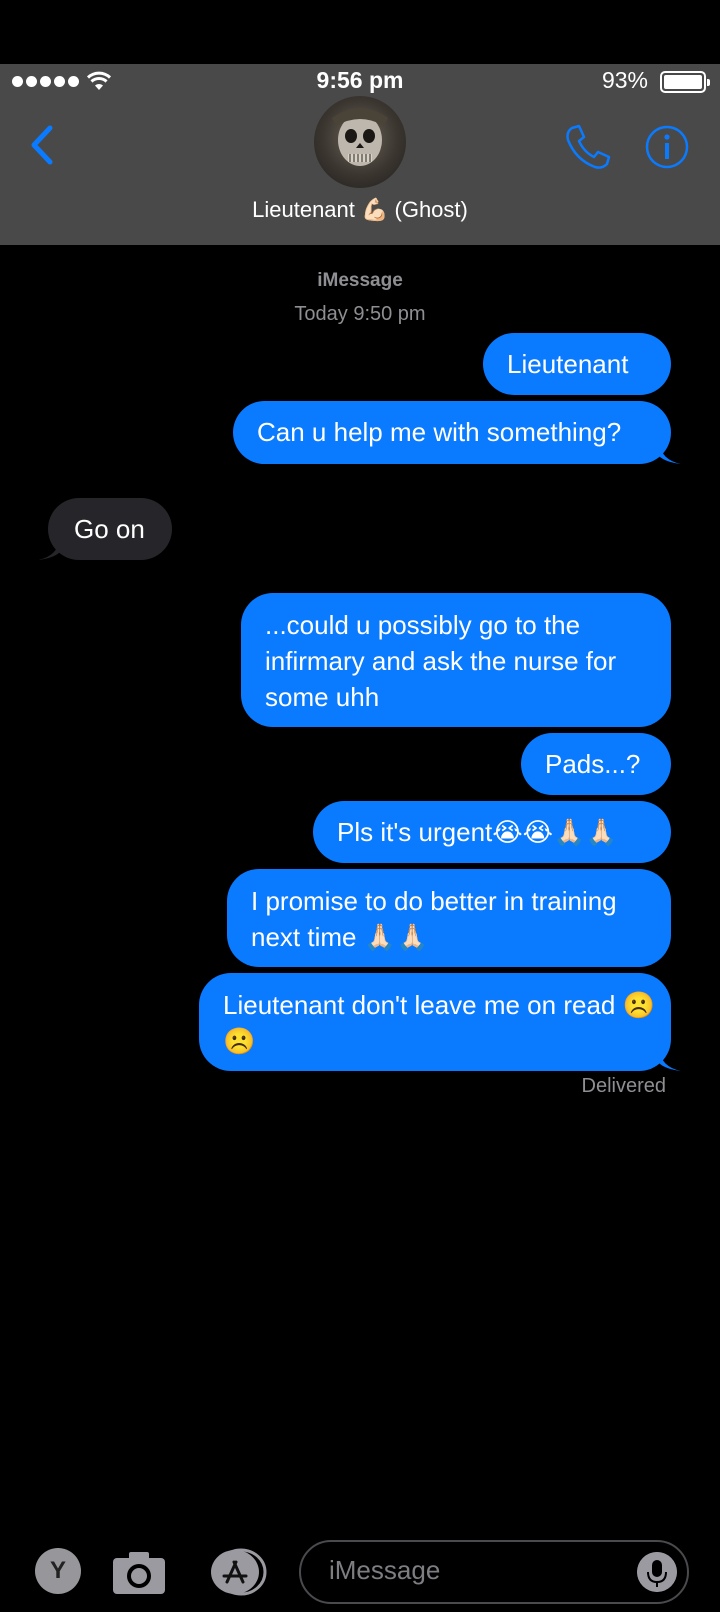  What do you see at coordinates (624, 80) in the screenshot?
I see `battery-percent: 93%` at bounding box center [624, 80].